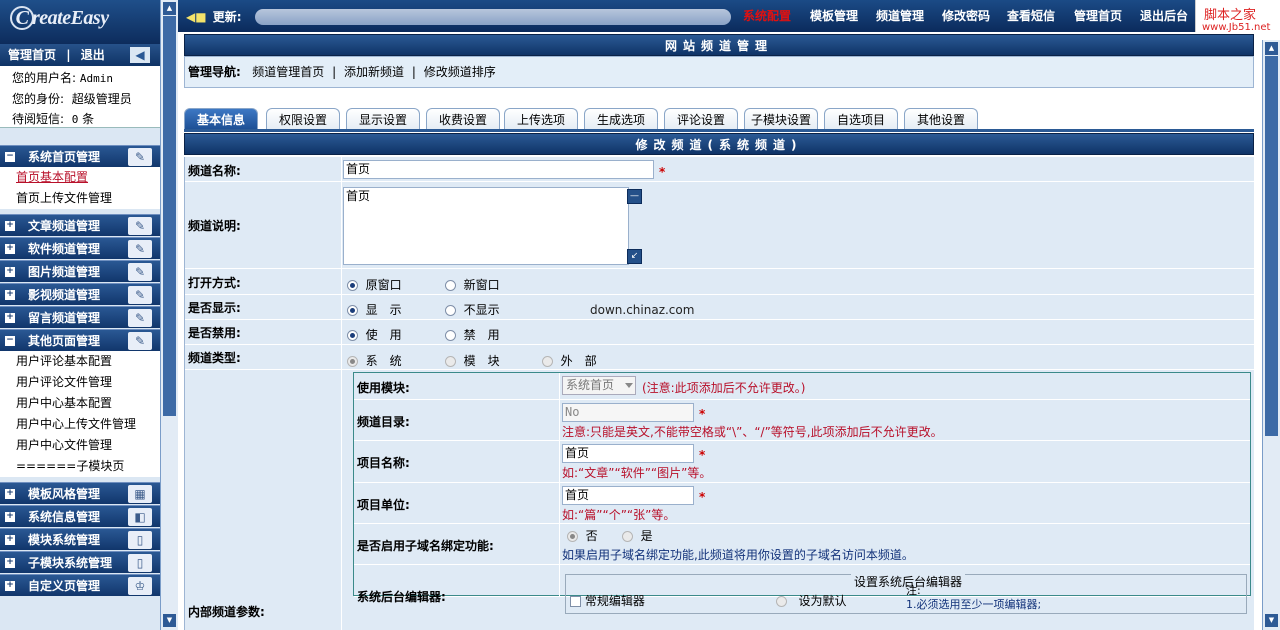 This screenshot has width=1280, height=630. Describe the element at coordinates (80, 424) in the screenshot. I see `sidebar-subitem: 用户中心上传文件管理` at that location.